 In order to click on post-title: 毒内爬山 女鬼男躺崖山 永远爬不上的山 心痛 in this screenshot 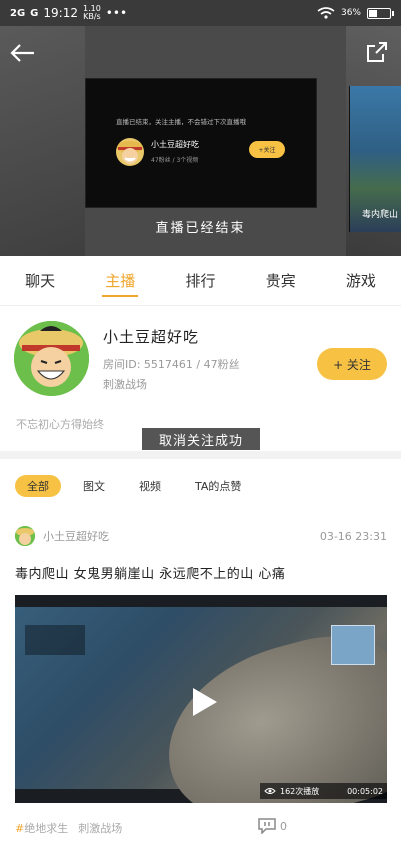, I will do `click(150, 572)`.